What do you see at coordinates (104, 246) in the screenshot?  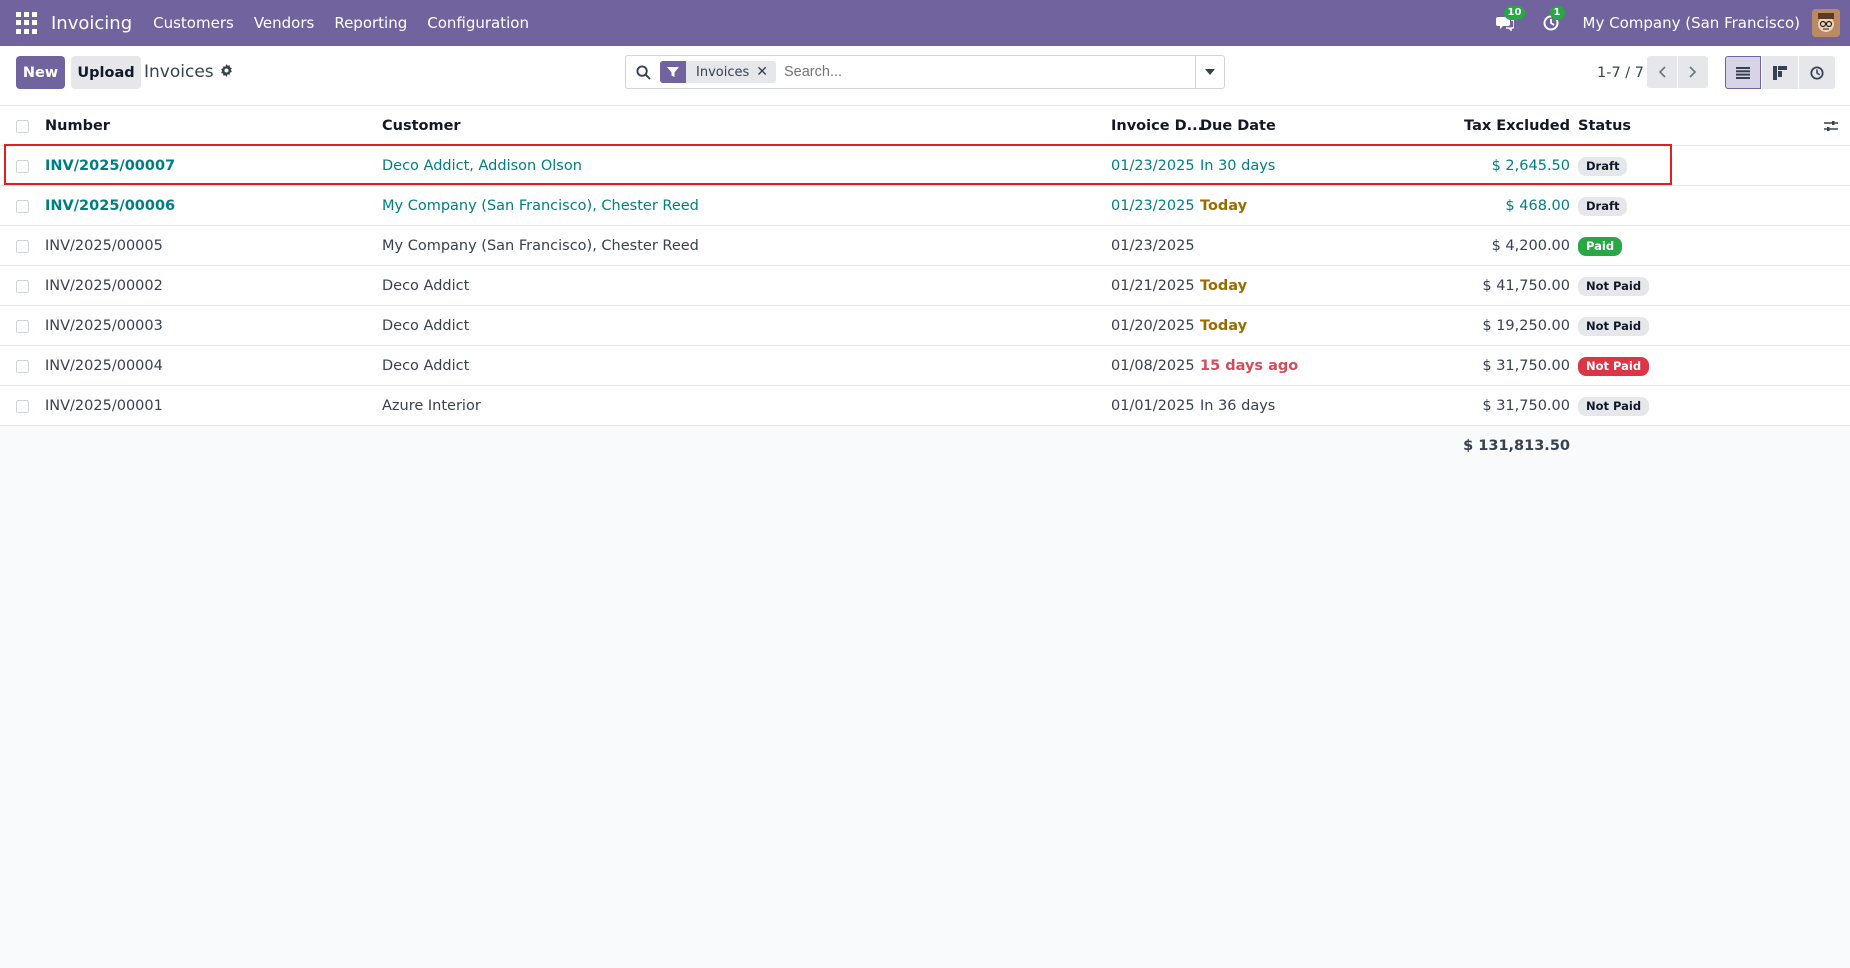 I see `invoice-number: INV/2025/00005` at bounding box center [104, 246].